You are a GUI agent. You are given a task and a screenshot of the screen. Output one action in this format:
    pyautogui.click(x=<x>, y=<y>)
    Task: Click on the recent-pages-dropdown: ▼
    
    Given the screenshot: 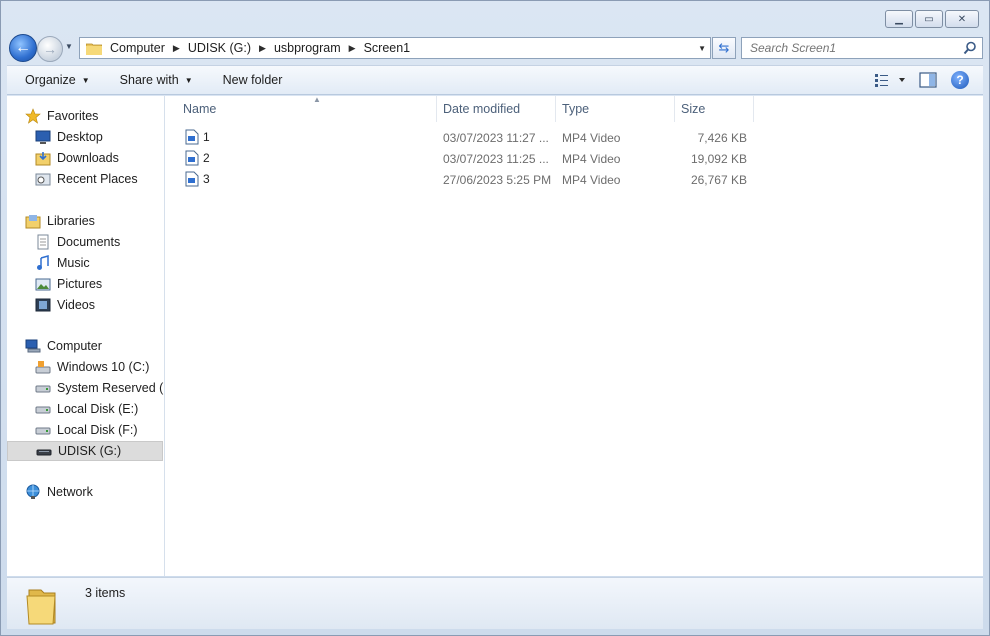 What is the action you would take?
    pyautogui.click(x=69, y=46)
    